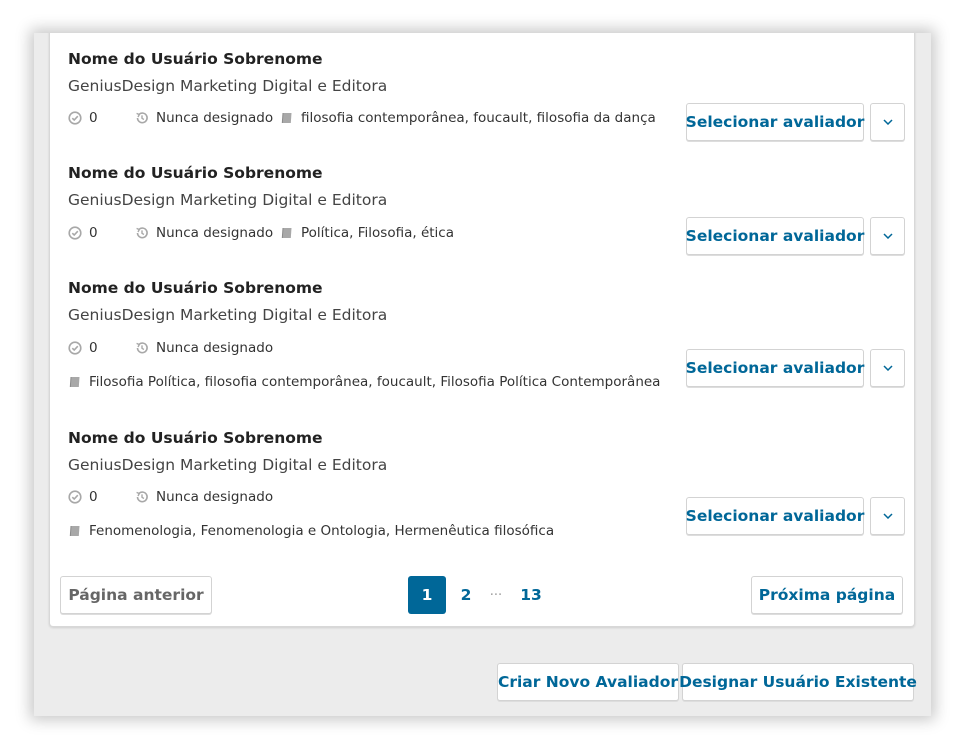 The width and height of the screenshot is (966, 751). I want to click on next-page-button: Próxima página, so click(827, 595).